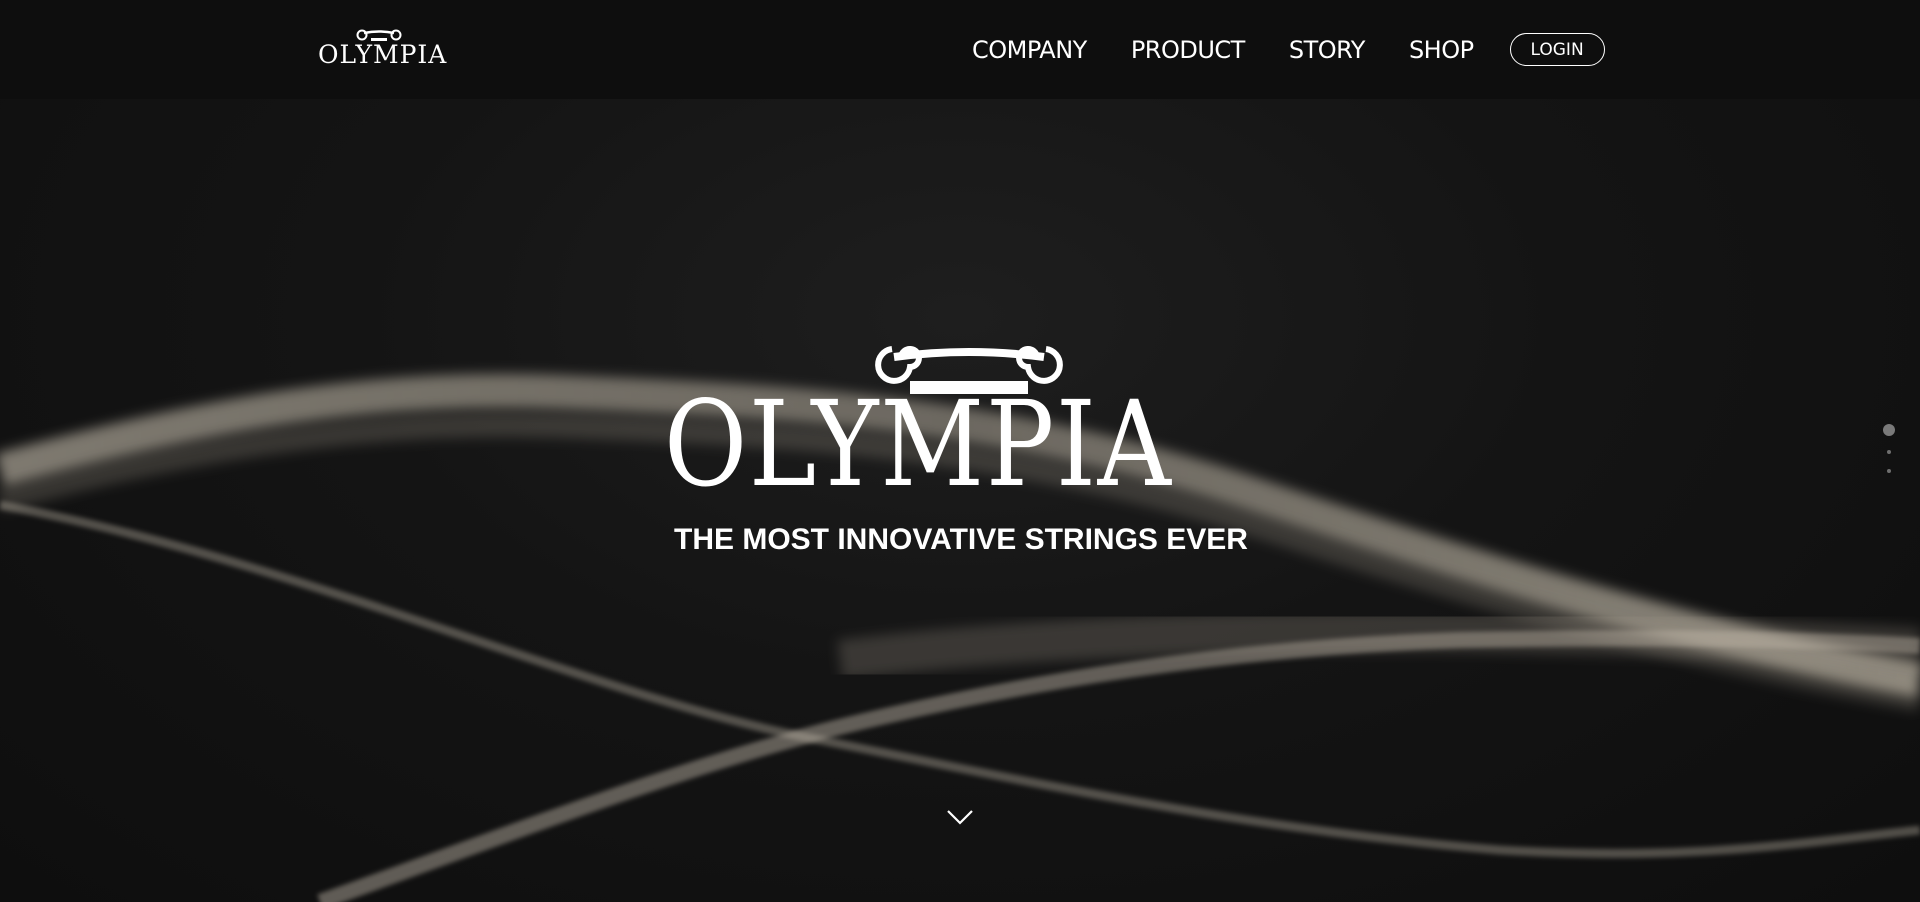  Describe the element at coordinates (1188, 50) in the screenshot. I see `nav-item-product: PRODUCT` at that location.